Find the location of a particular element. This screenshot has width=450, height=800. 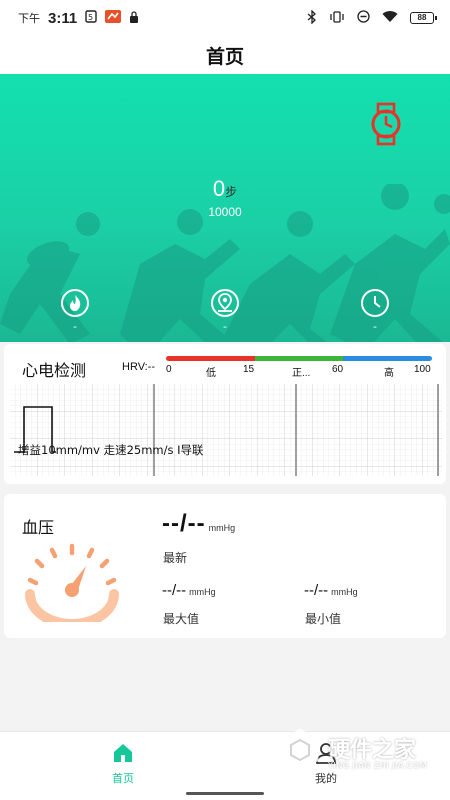

steps-value: 0 is located at coordinates (219, 188).